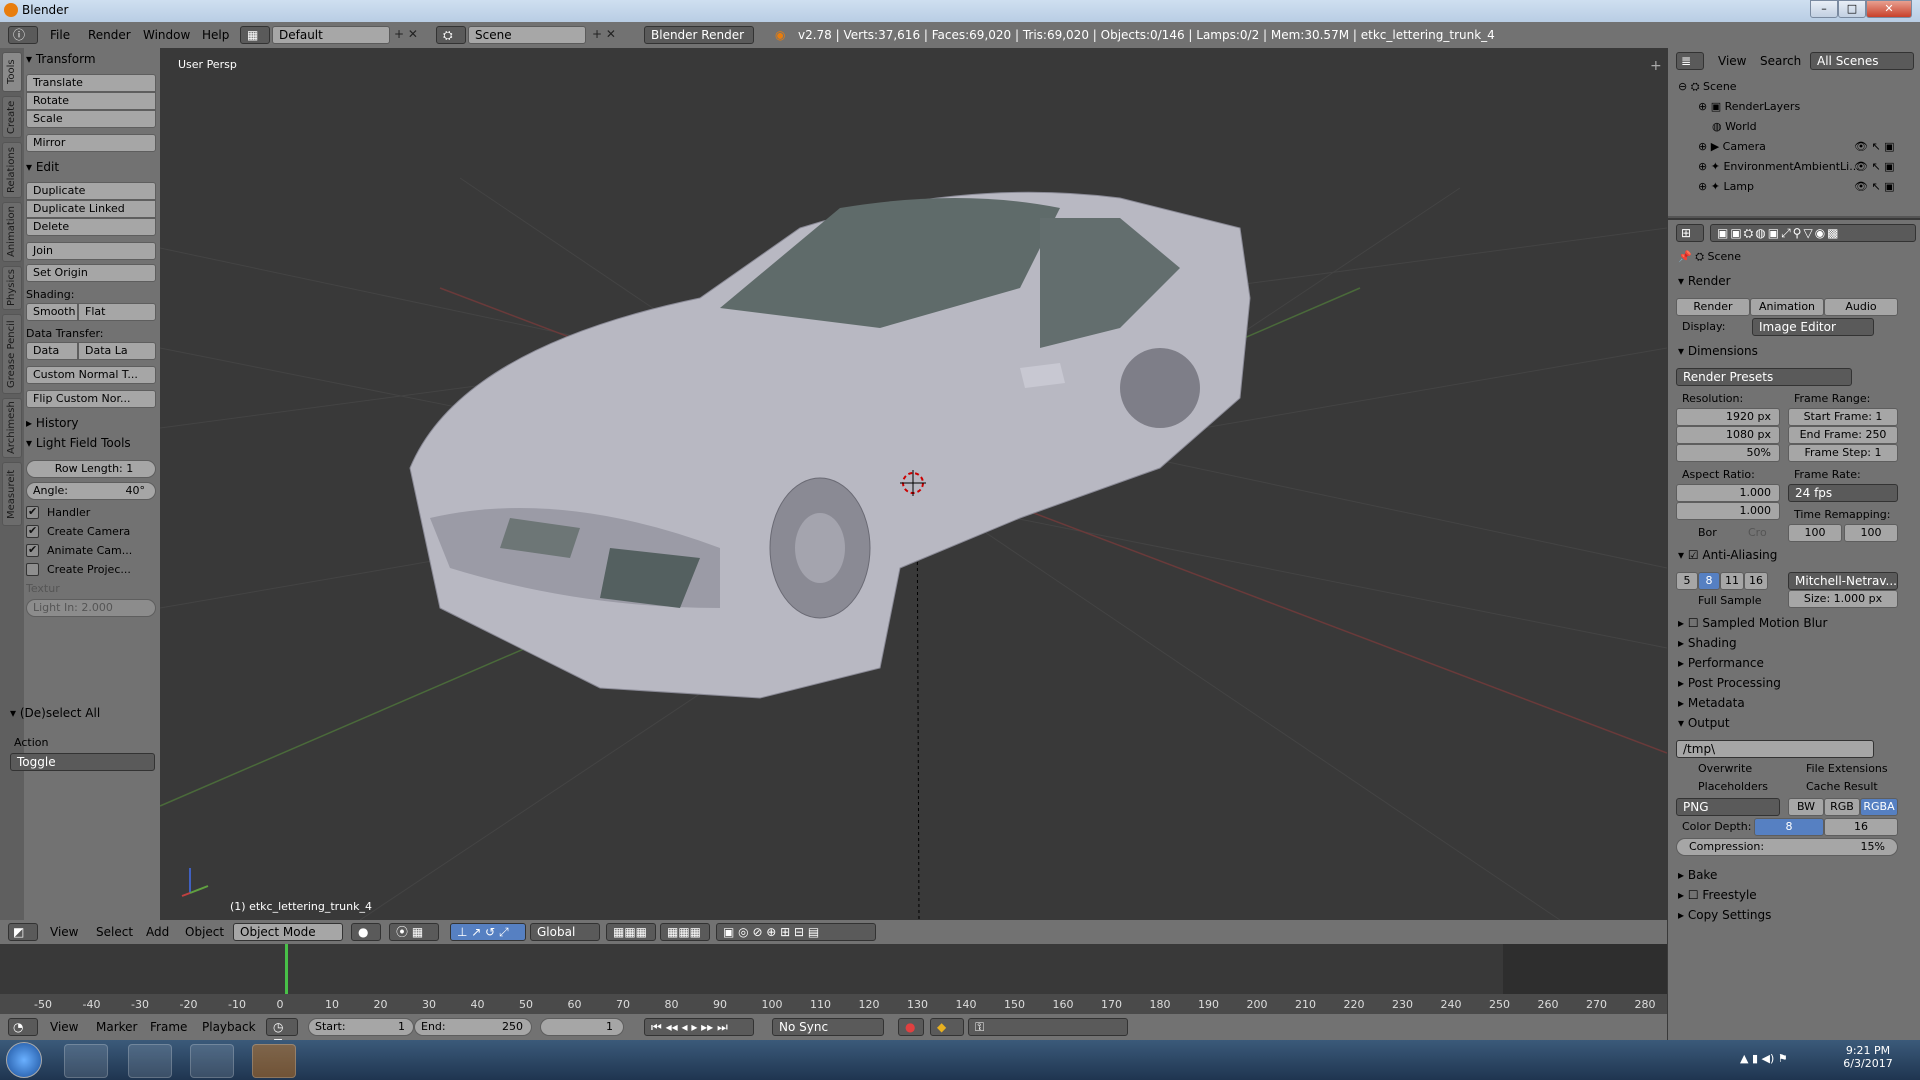  What do you see at coordinates (1787, 847) in the screenshot?
I see `compression-slider: Compression: 15%` at bounding box center [1787, 847].